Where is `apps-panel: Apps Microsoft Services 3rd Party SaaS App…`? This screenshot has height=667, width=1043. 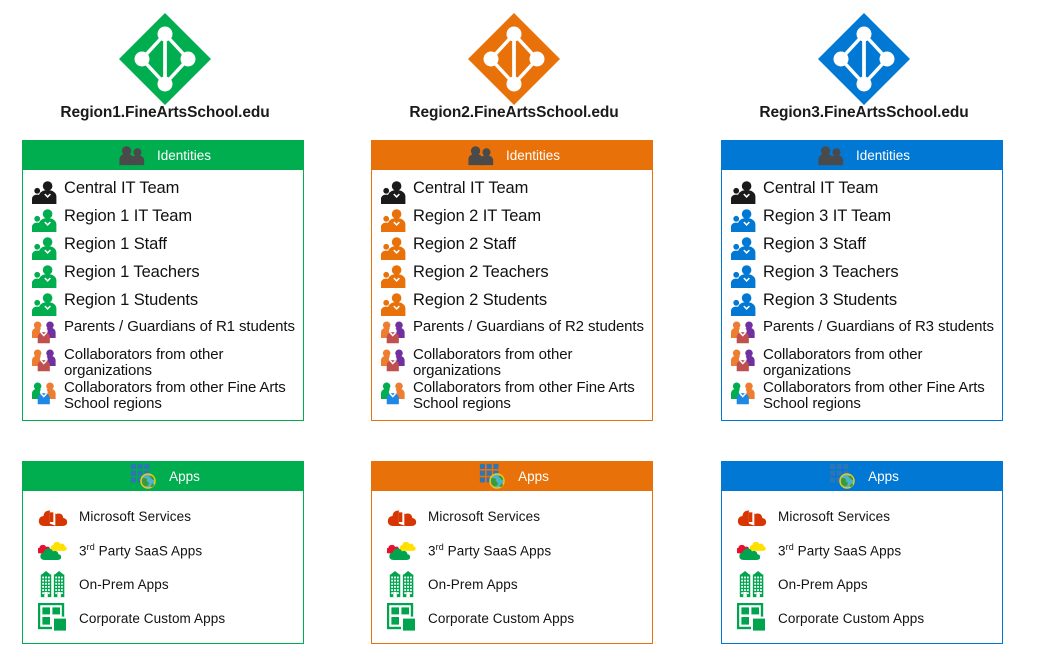
apps-panel: Apps Microsoft Services 3rd Party SaaS App… is located at coordinates (163, 552).